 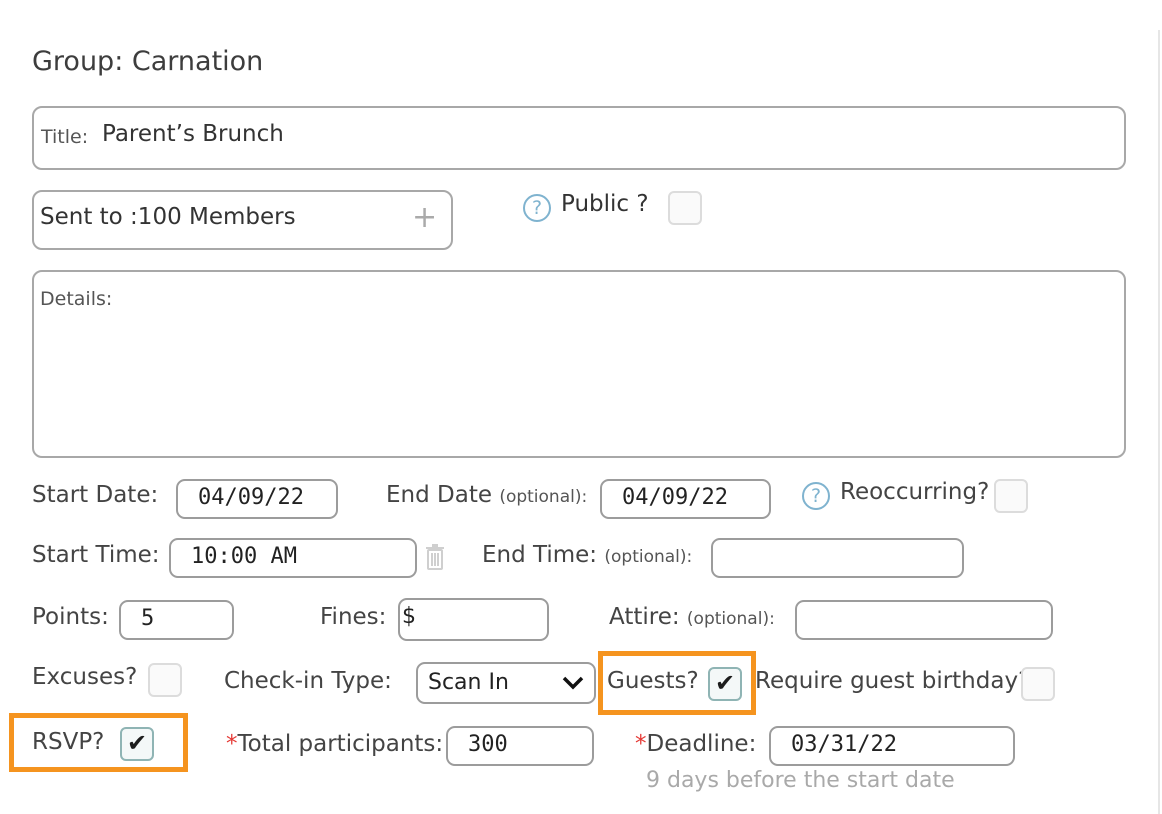 What do you see at coordinates (725, 684) in the screenshot?
I see `guests-checkbox` at bounding box center [725, 684].